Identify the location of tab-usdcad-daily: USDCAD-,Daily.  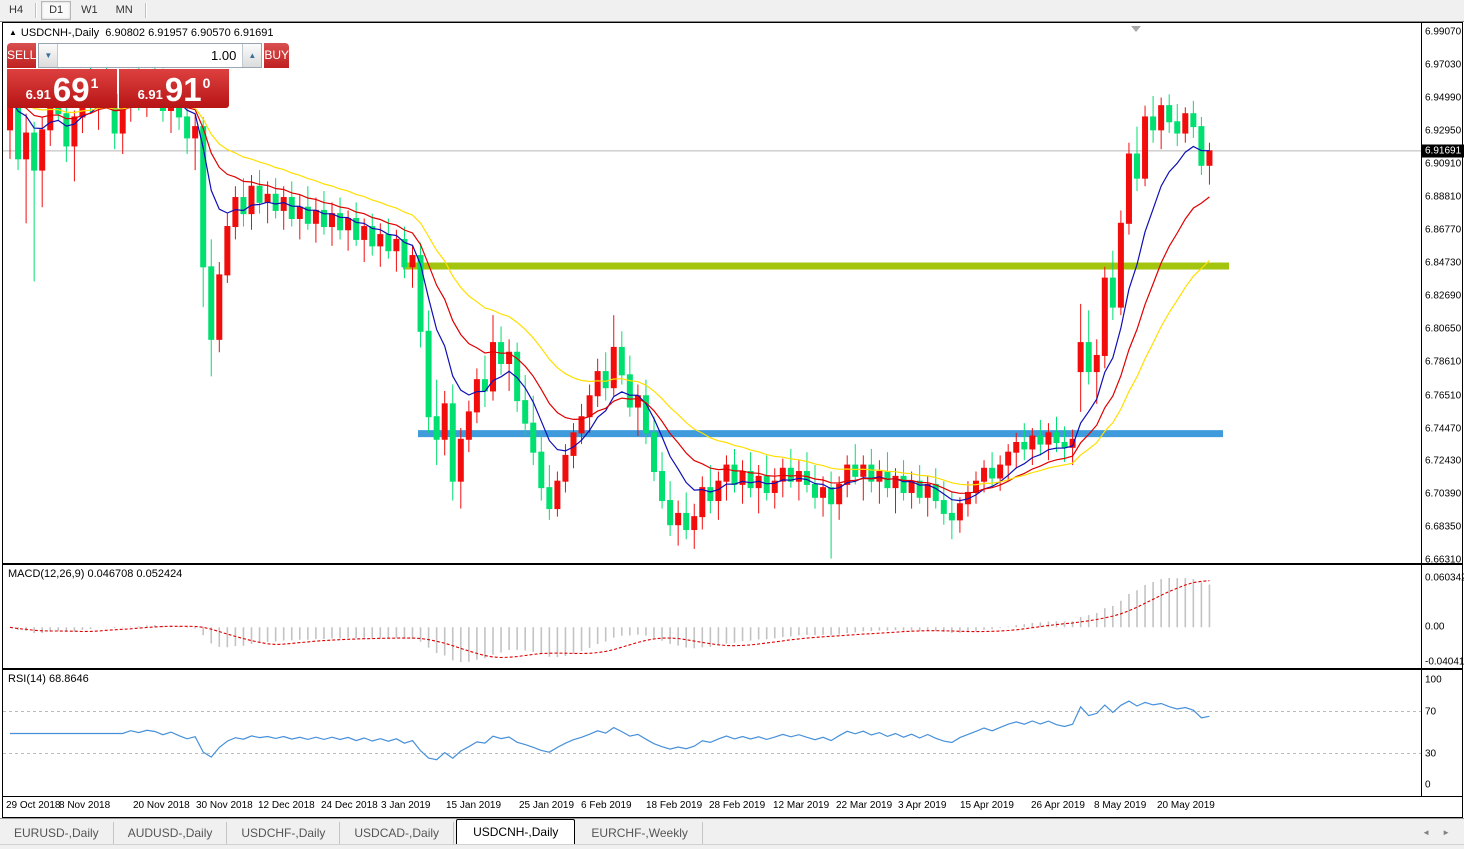
(397, 833).